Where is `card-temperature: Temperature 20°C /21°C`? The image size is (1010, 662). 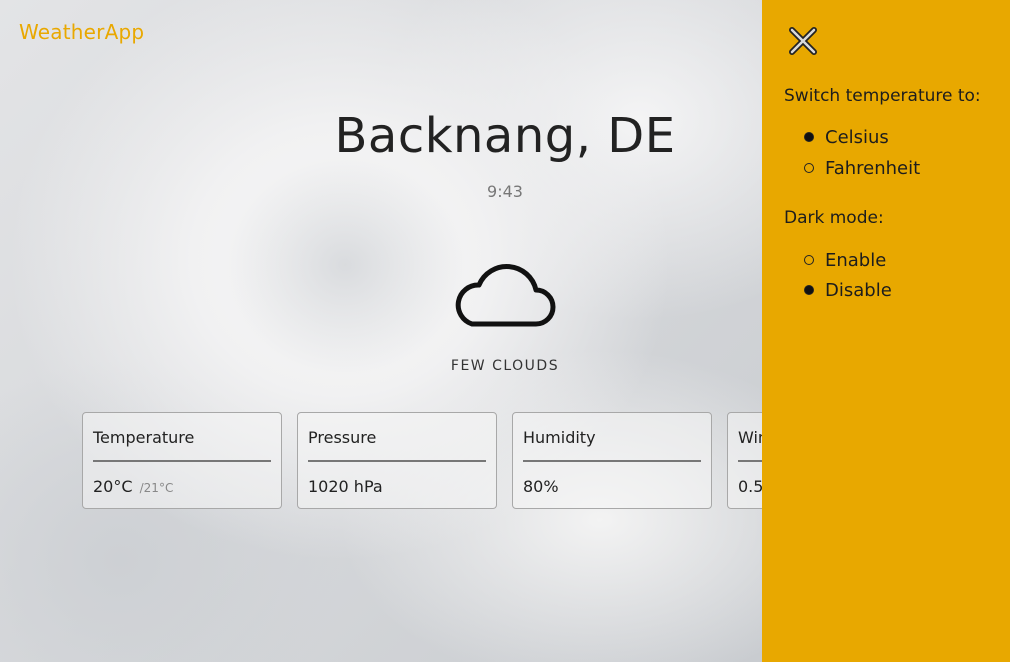
card-temperature: Temperature 20°C /21°C is located at coordinates (182, 460).